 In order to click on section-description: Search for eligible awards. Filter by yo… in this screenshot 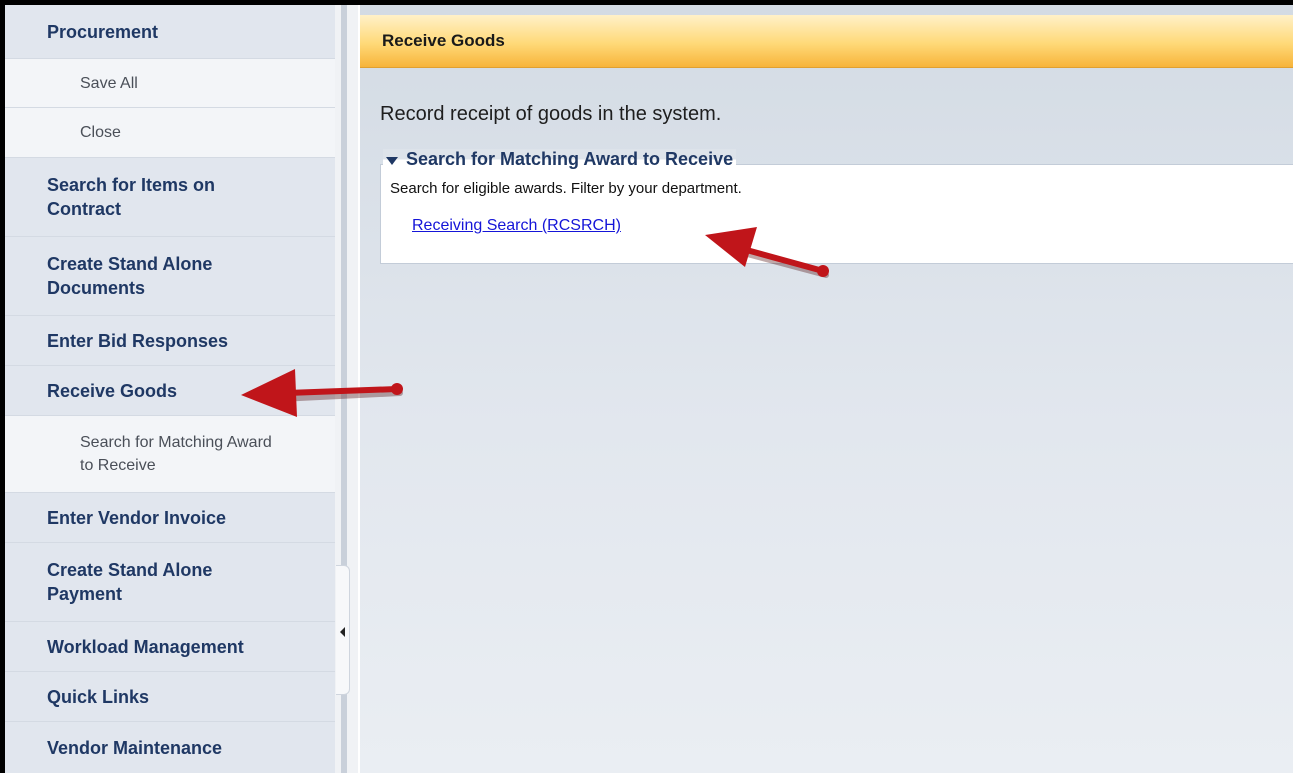, I will do `click(566, 188)`.